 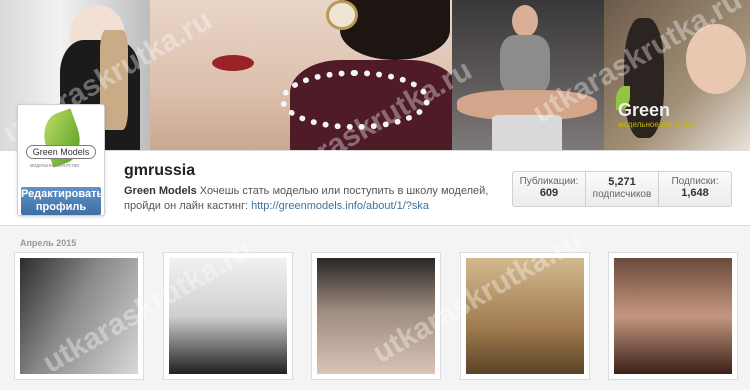 What do you see at coordinates (62, 201) in the screenshot?
I see `edit-profile-button: Редактировать профиль` at bounding box center [62, 201].